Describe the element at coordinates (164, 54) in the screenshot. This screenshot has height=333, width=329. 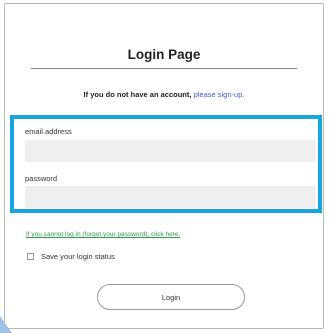
I see `page-title: Login Page` at that location.